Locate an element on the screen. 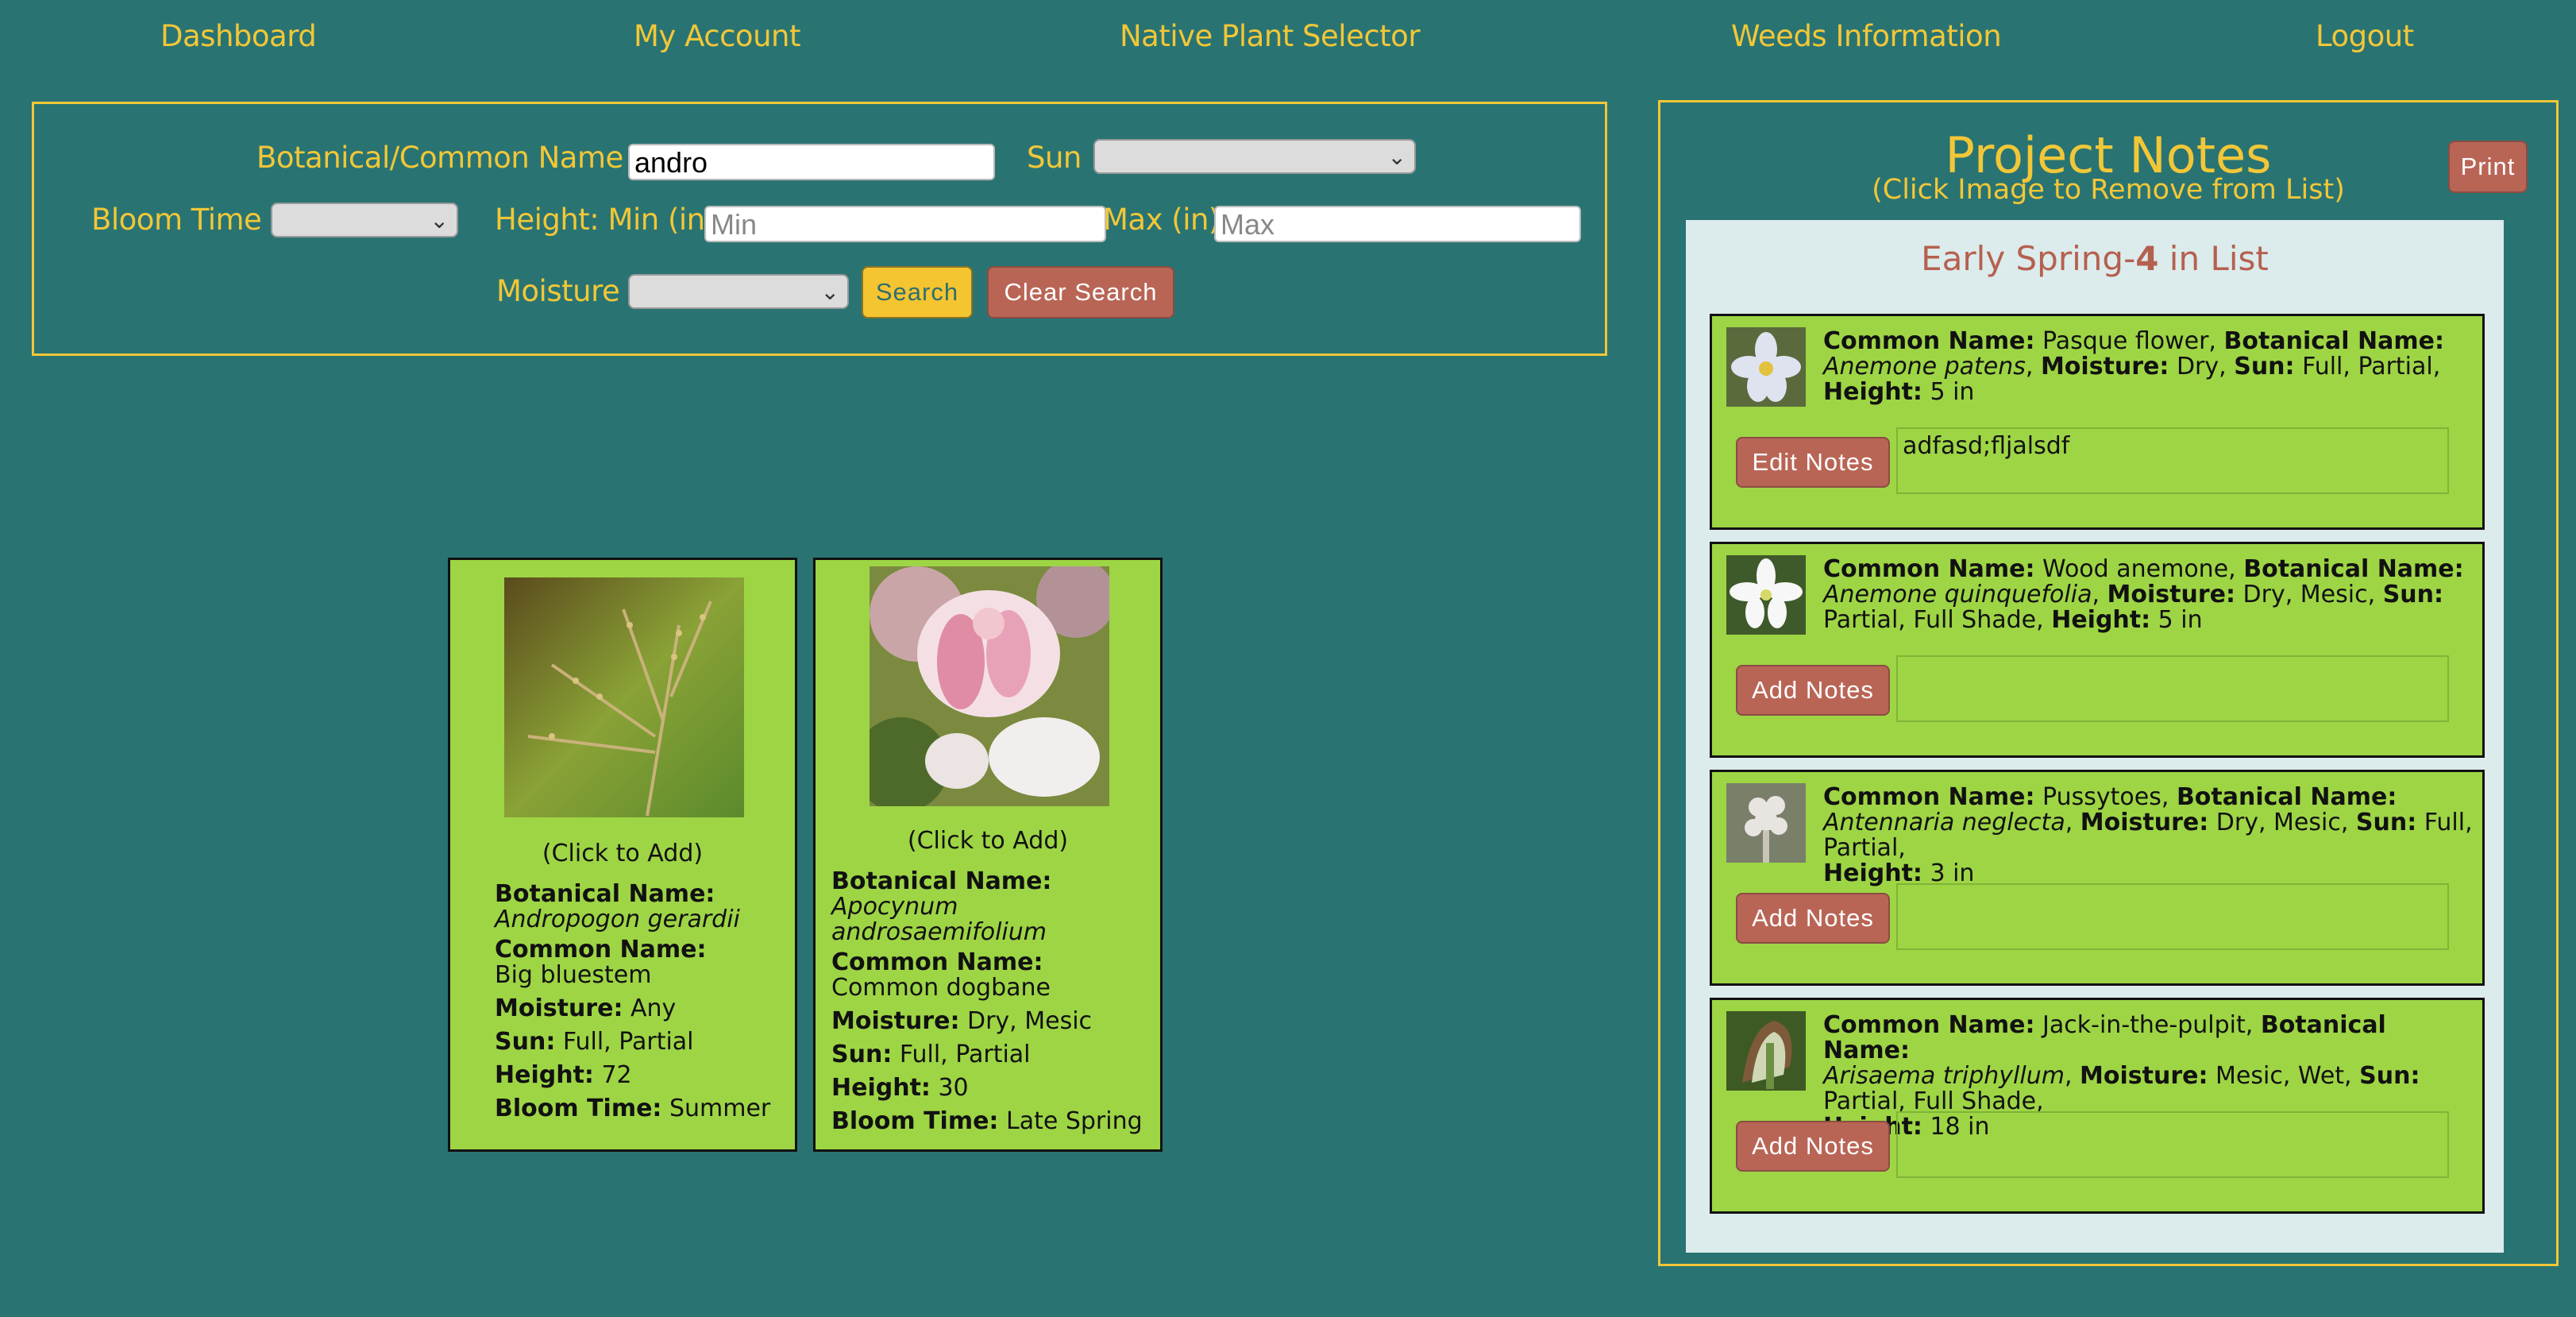 The image size is (2576, 1317). plant-thumbnail-jack-in-the-pulpit is located at coordinates (1766, 1051).